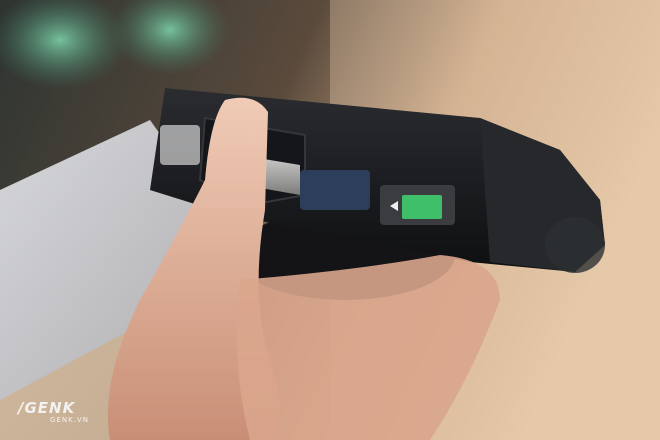 This screenshot has height=440, width=660. I want to click on battery-contacts, so click(335, 190).